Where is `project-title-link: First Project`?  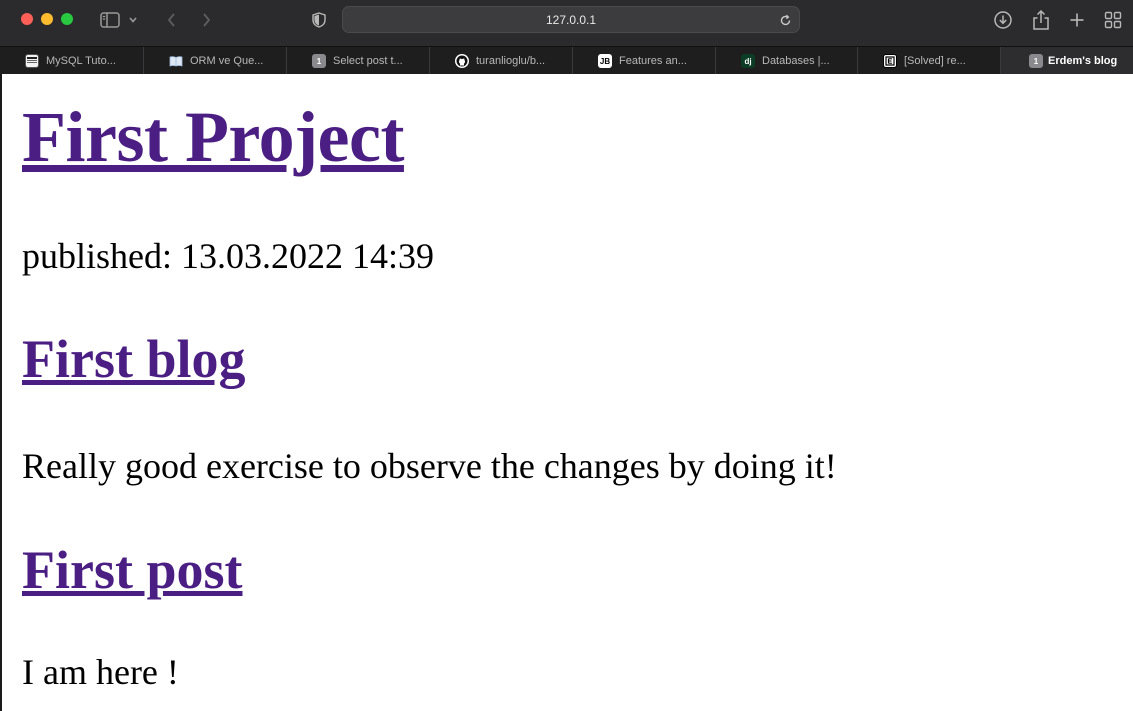 project-title-link: First Project is located at coordinates (213, 137).